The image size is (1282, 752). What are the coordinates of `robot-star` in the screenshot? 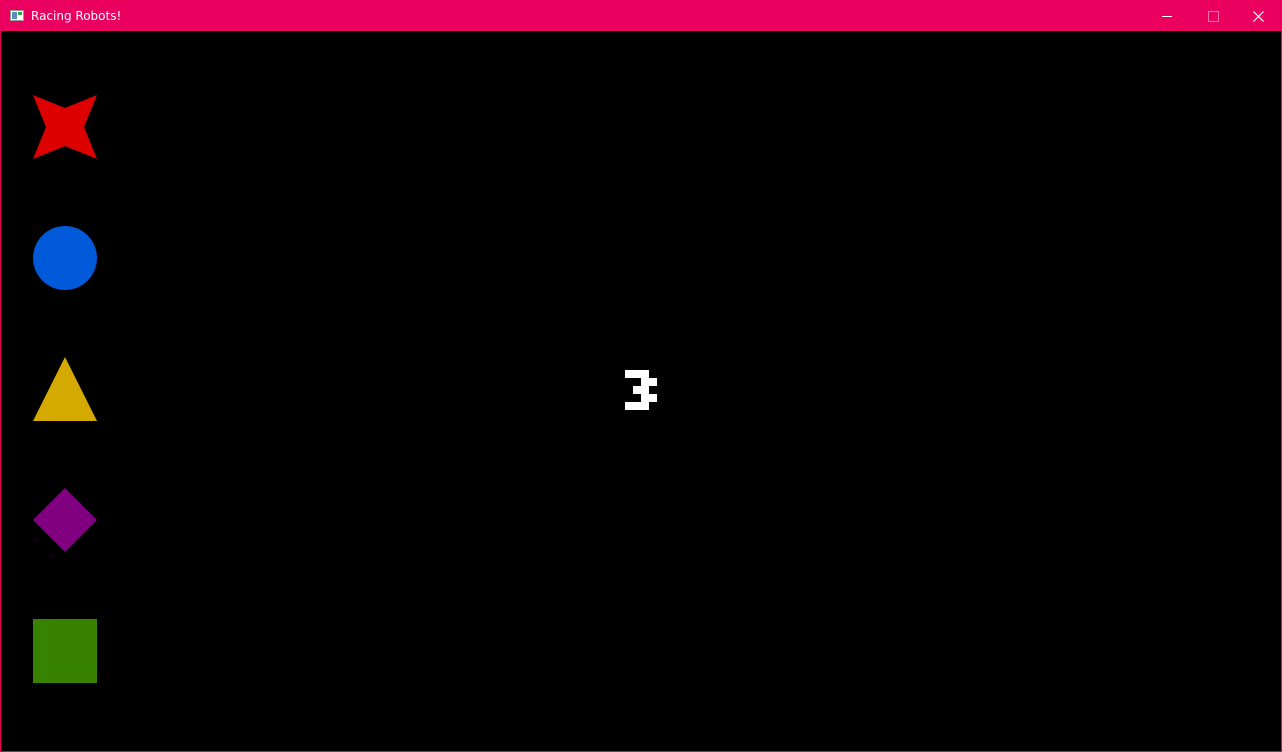 It's located at (65, 127).